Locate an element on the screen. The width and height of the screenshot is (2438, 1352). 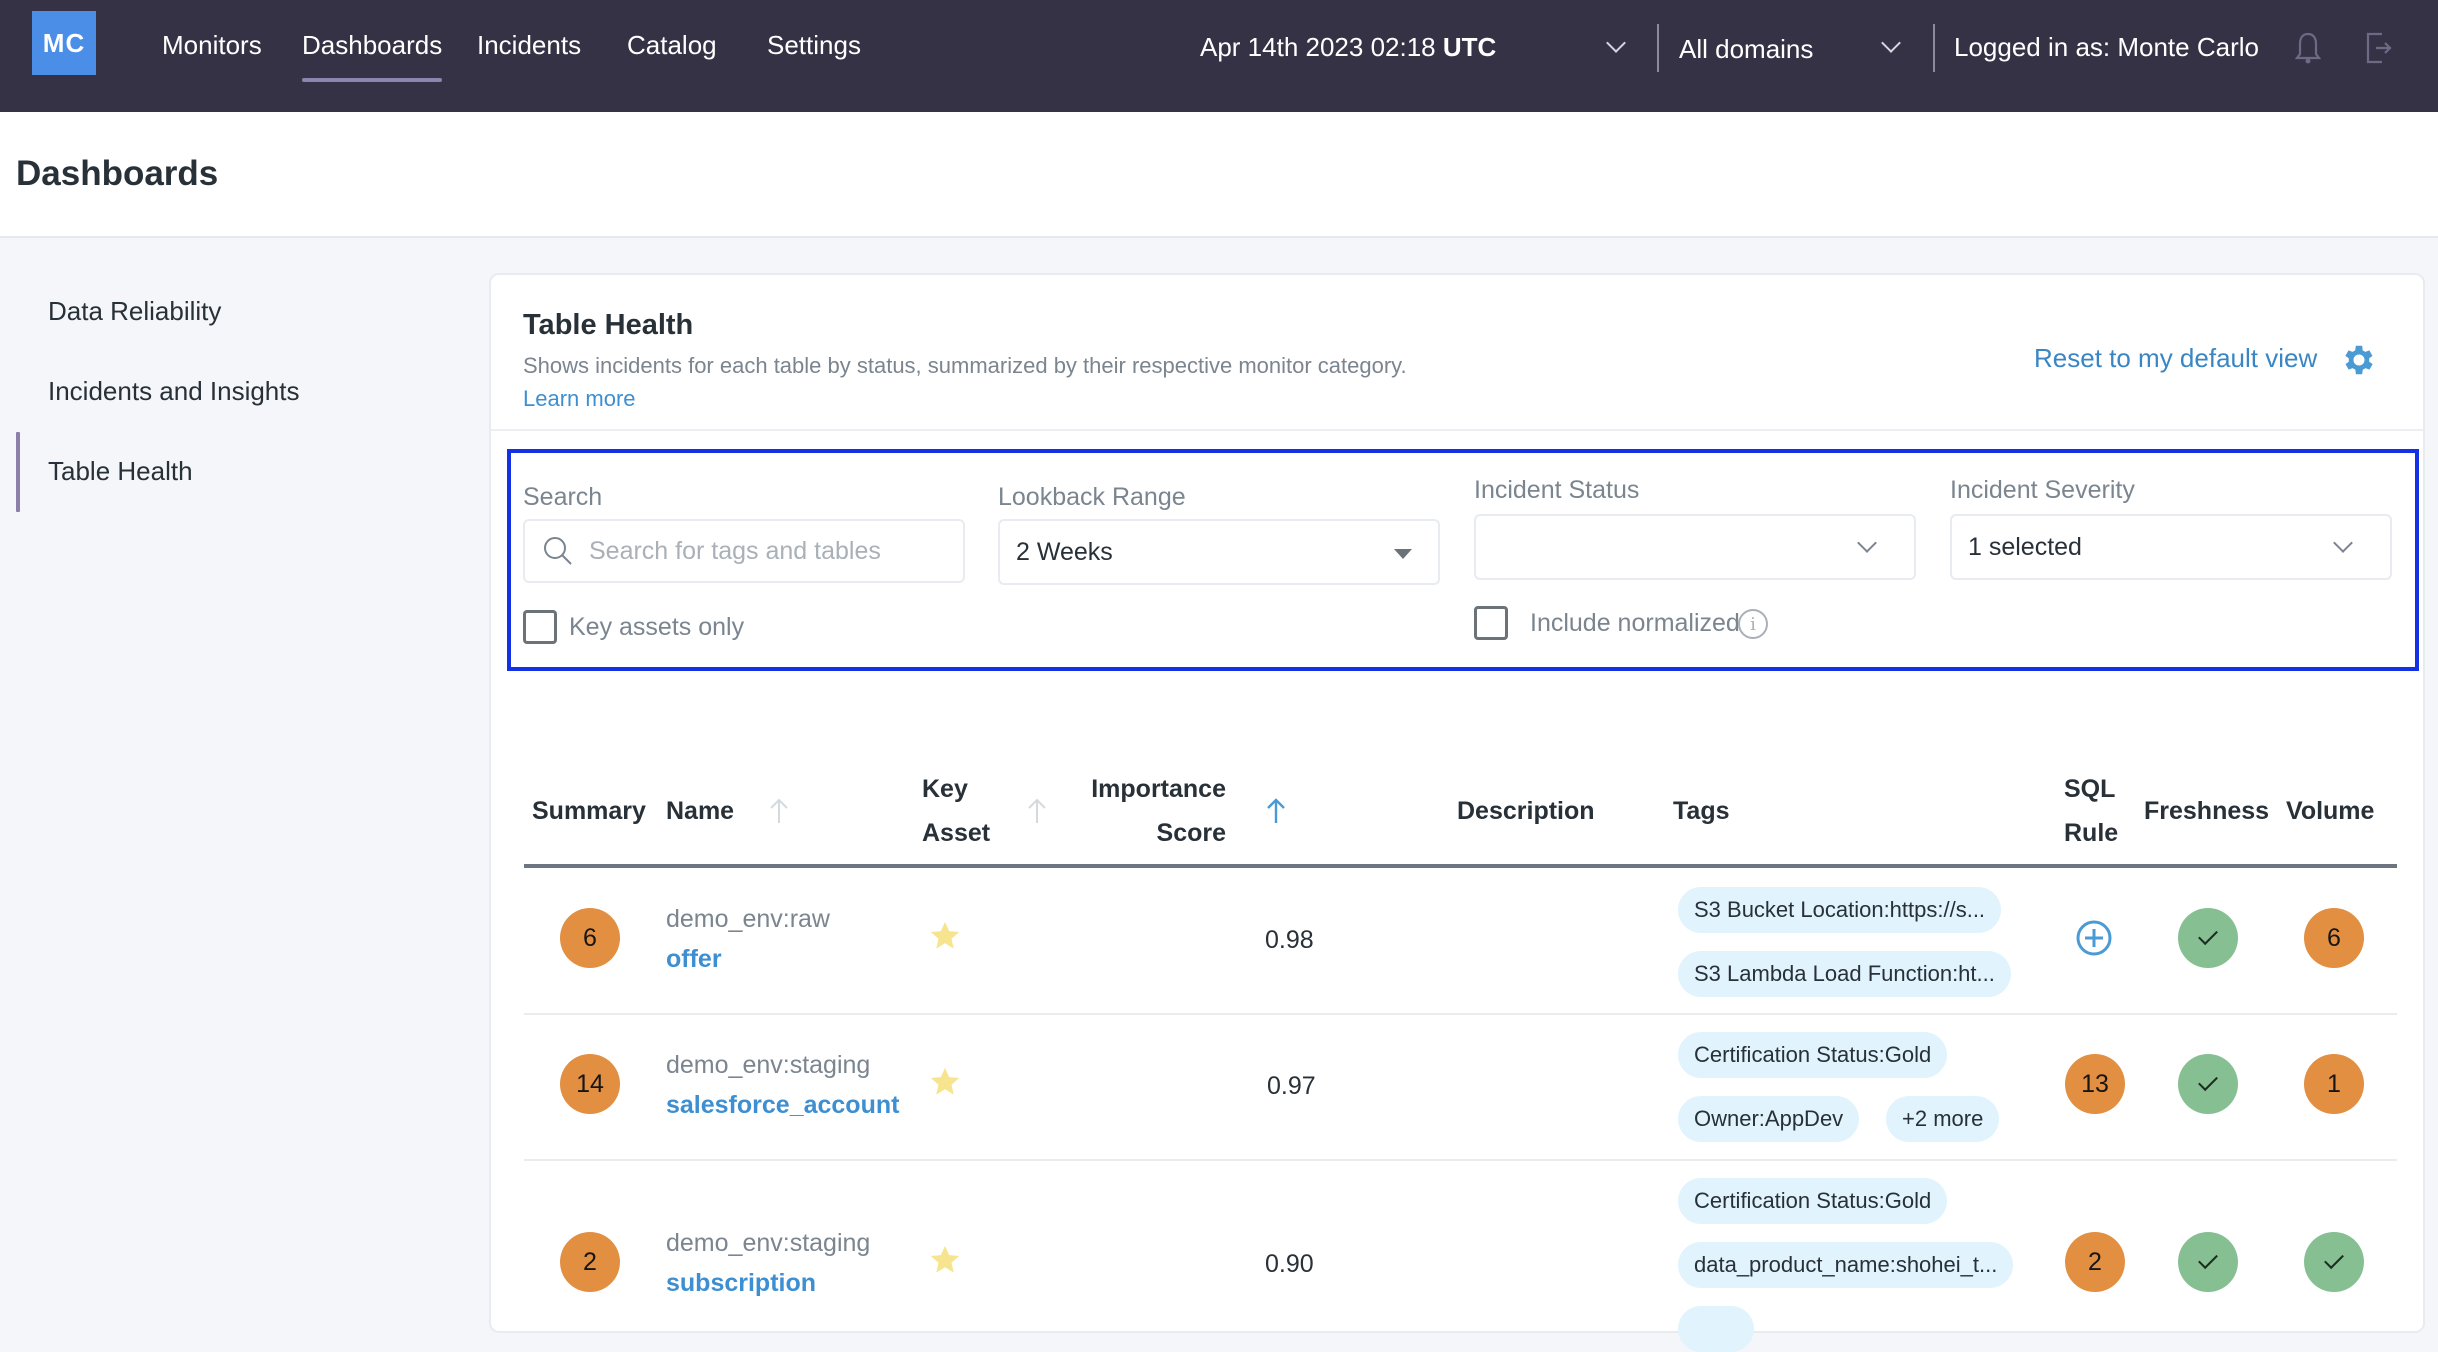
key-assets-only-checkbox is located at coordinates (540, 627).